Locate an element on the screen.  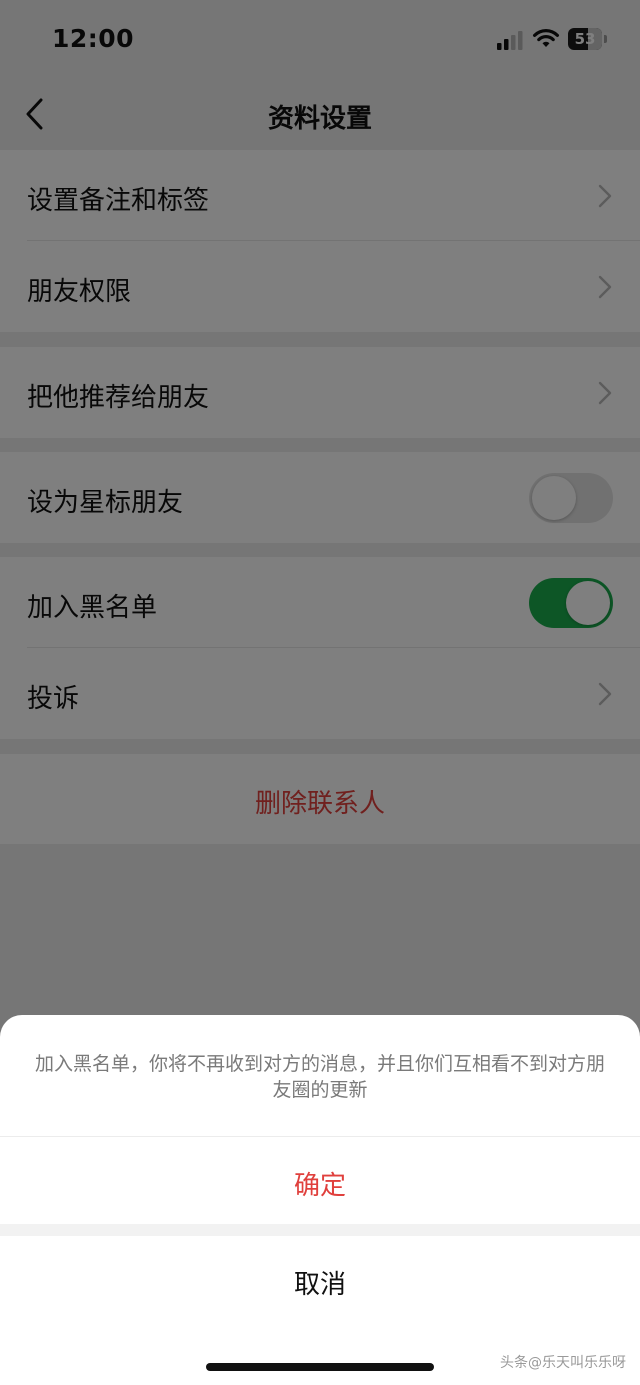
sheet-separator is located at coordinates (320, 1230).